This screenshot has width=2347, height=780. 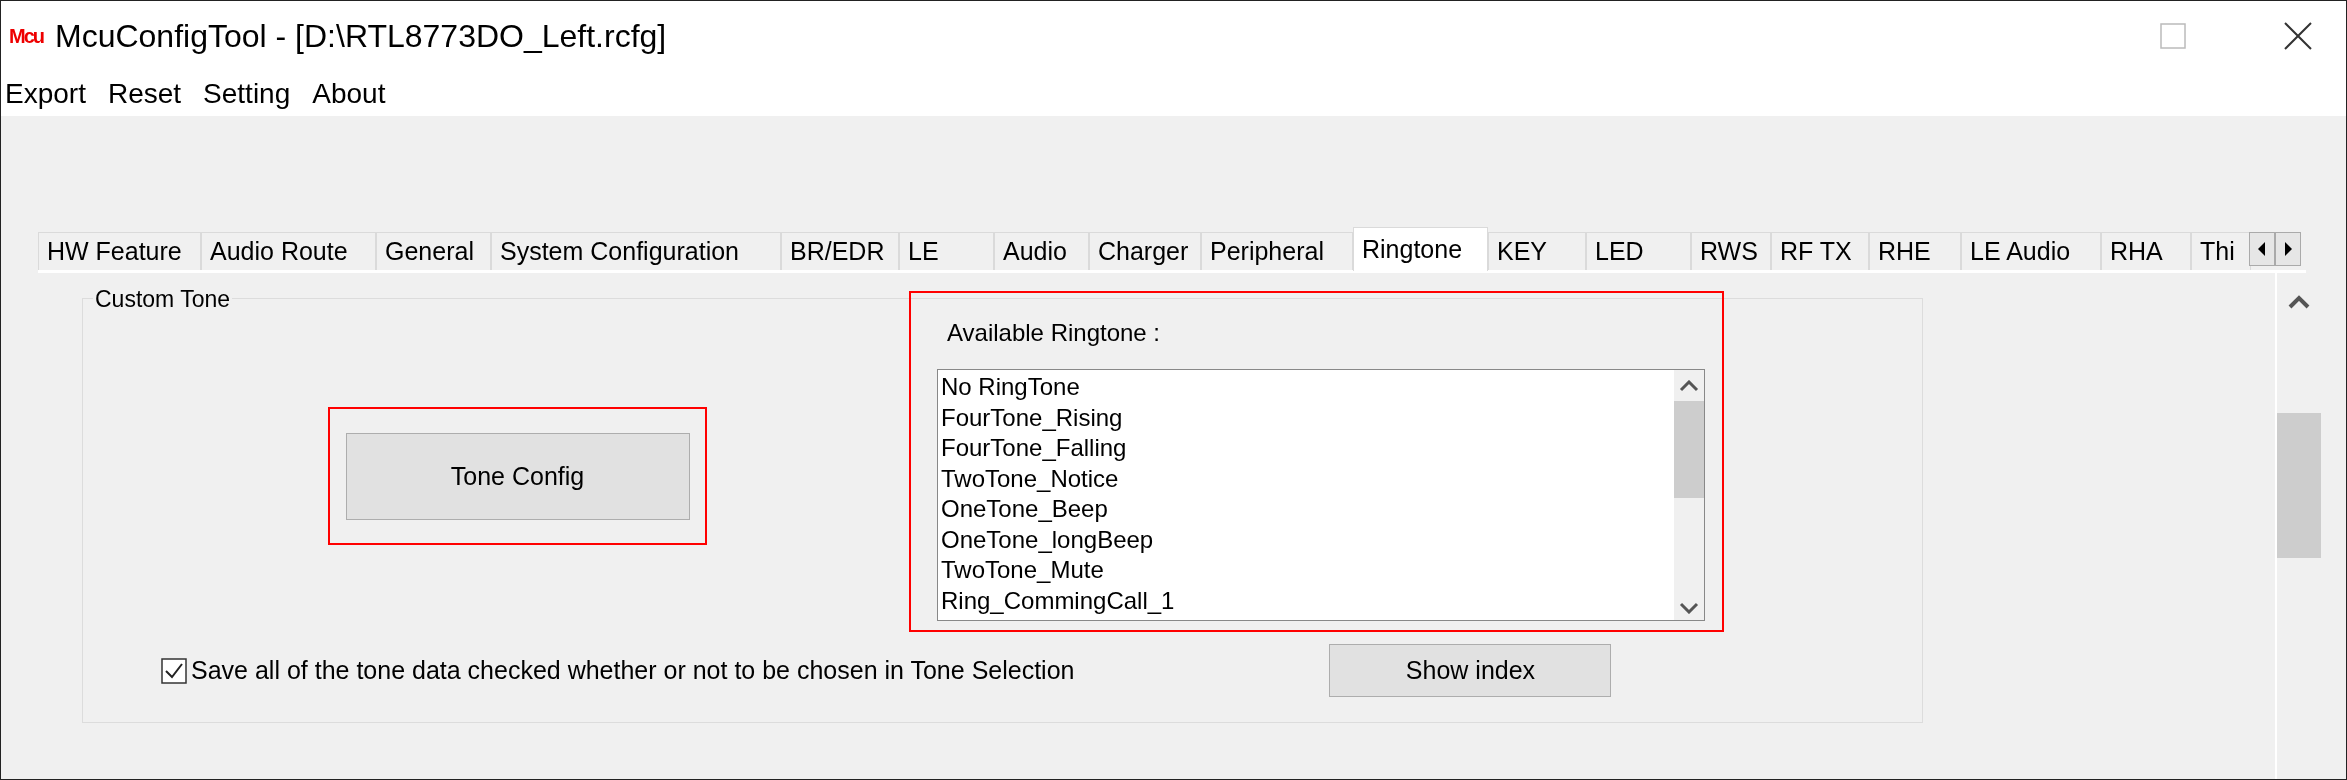 I want to click on menu-item: Reset, so click(x=144, y=93).